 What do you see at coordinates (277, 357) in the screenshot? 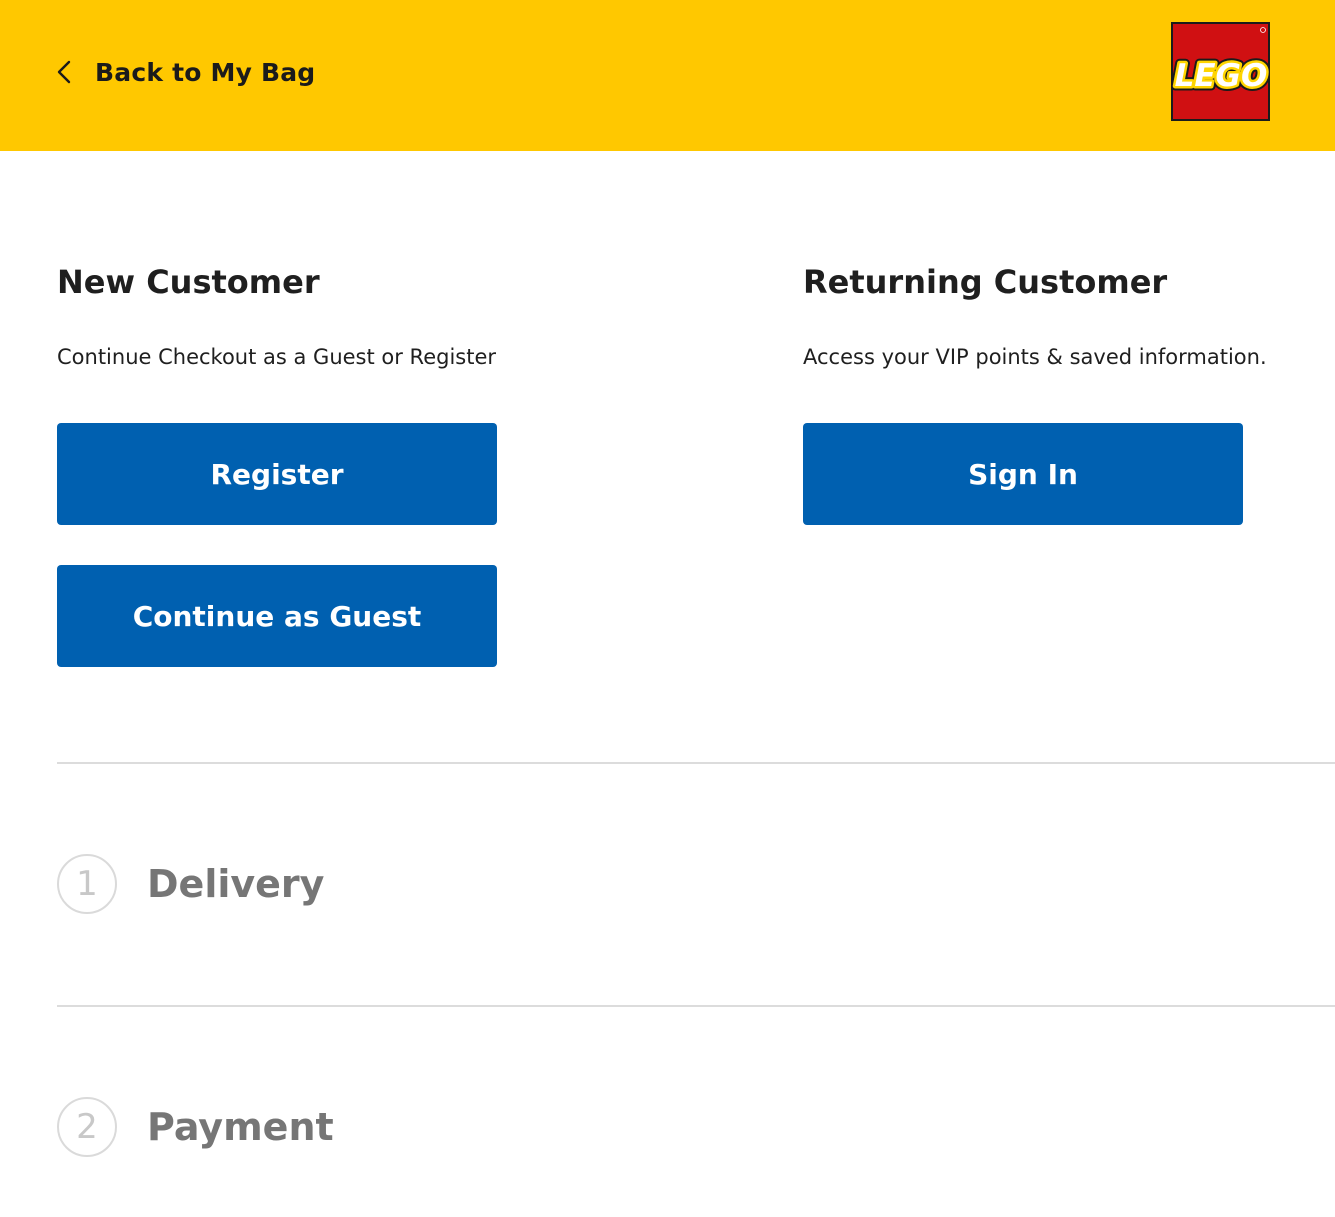
I see `new-customer-description: Continue Checkout as a Guest or Register` at bounding box center [277, 357].